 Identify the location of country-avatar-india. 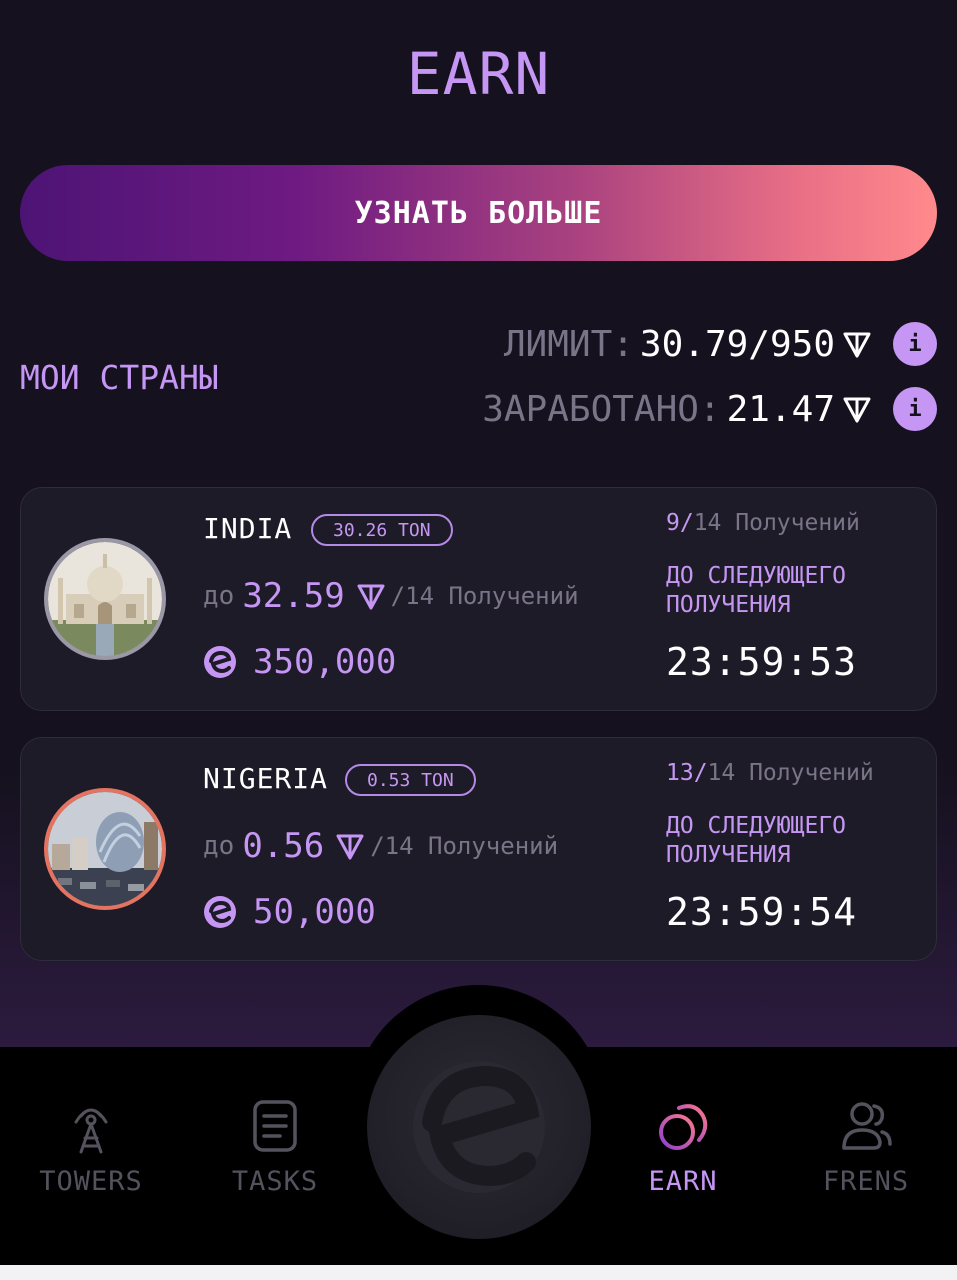
(105, 599).